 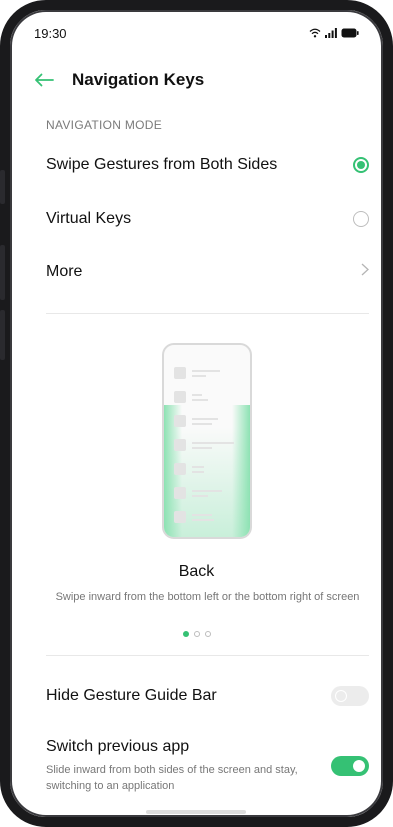 I want to click on option-label: Virtual Keys, so click(x=89, y=218).